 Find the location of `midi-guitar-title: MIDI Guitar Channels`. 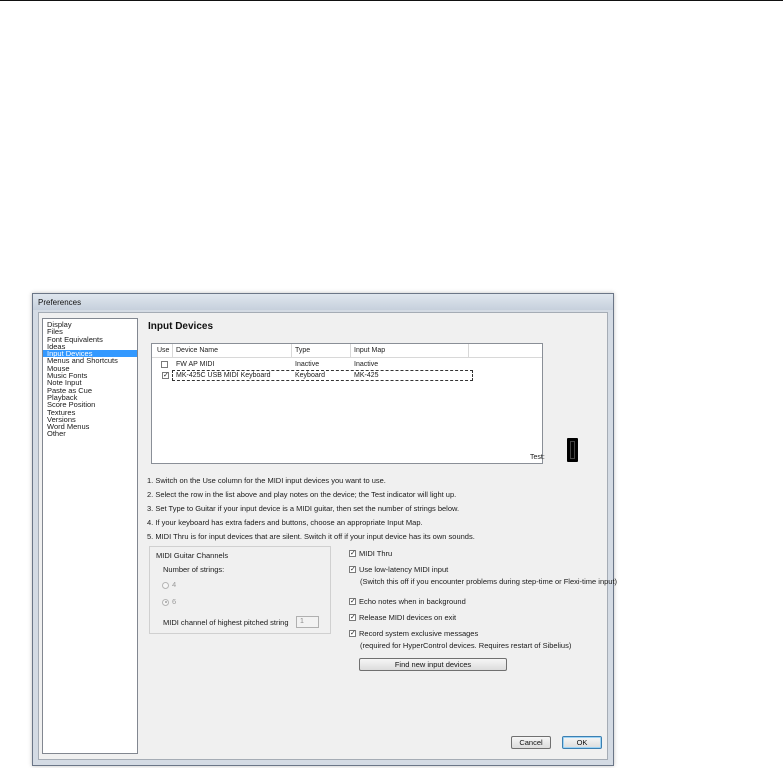

midi-guitar-title: MIDI Guitar Channels is located at coordinates (192, 555).